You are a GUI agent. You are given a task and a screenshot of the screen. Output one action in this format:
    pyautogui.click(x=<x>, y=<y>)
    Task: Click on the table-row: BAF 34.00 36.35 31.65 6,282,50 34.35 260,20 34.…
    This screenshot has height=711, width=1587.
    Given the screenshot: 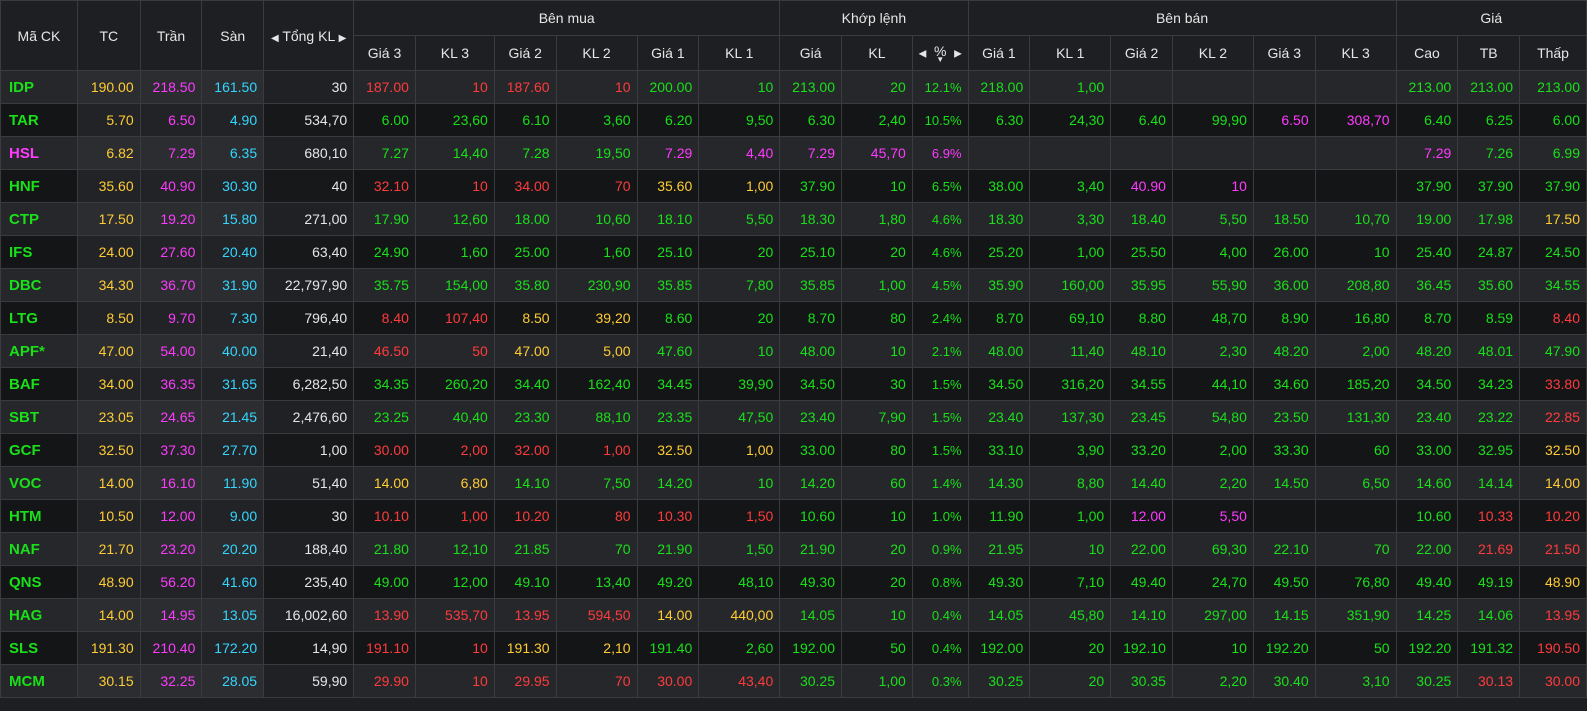 What is the action you would take?
    pyautogui.click(x=793, y=384)
    